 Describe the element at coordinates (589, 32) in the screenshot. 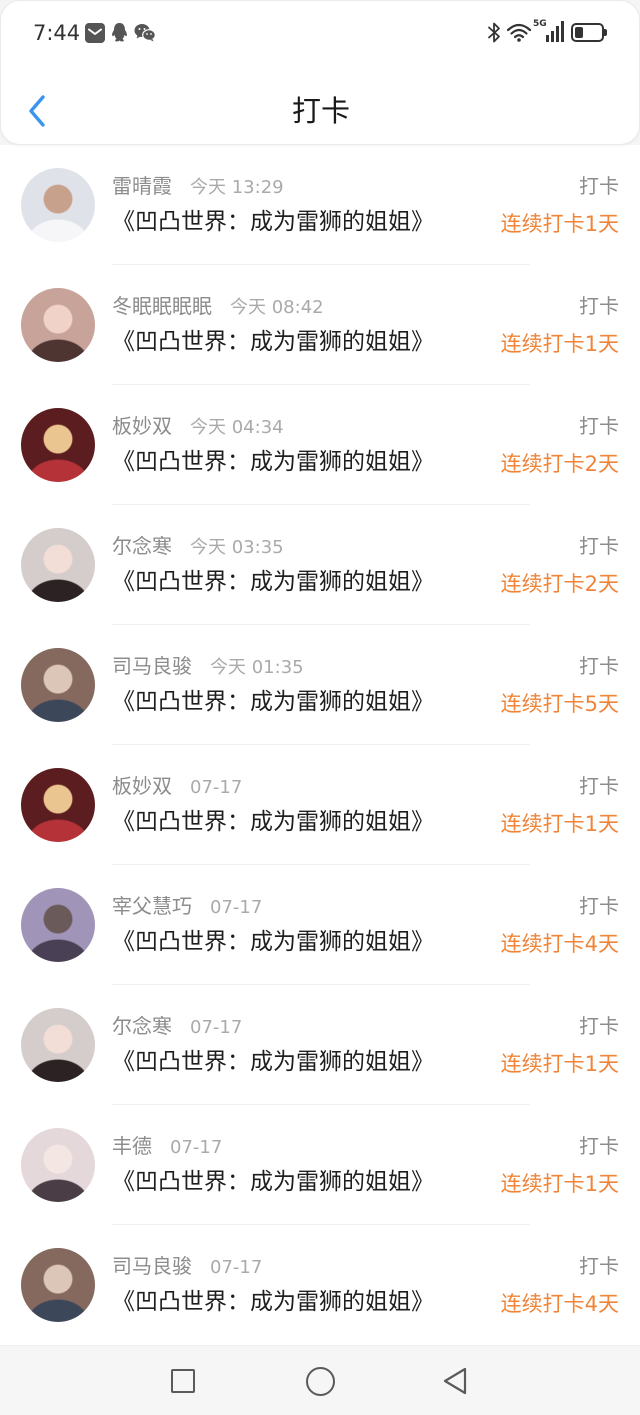

I see `battery-icon` at that location.